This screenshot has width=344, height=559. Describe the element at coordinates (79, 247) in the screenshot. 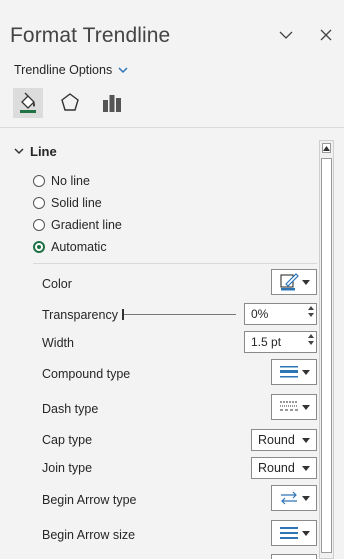

I see `radio-label: Automatic` at that location.